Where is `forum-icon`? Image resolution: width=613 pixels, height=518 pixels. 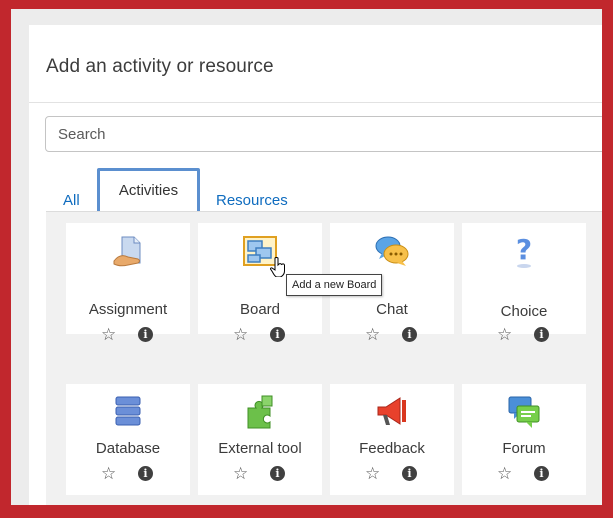 forum-icon is located at coordinates (524, 412).